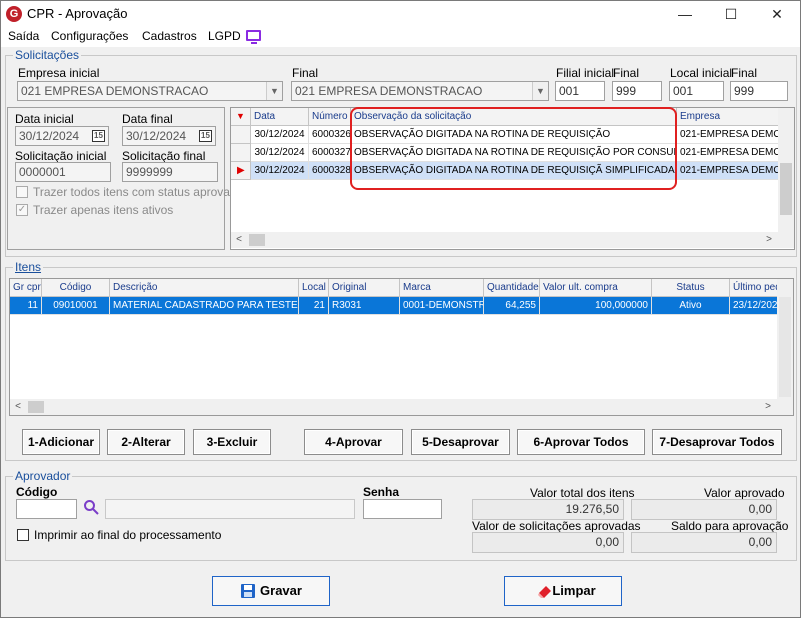 The width and height of the screenshot is (801, 618). Describe the element at coordinates (43, 476) in the screenshot. I see `aprovador-legend: Aprovador` at that location.